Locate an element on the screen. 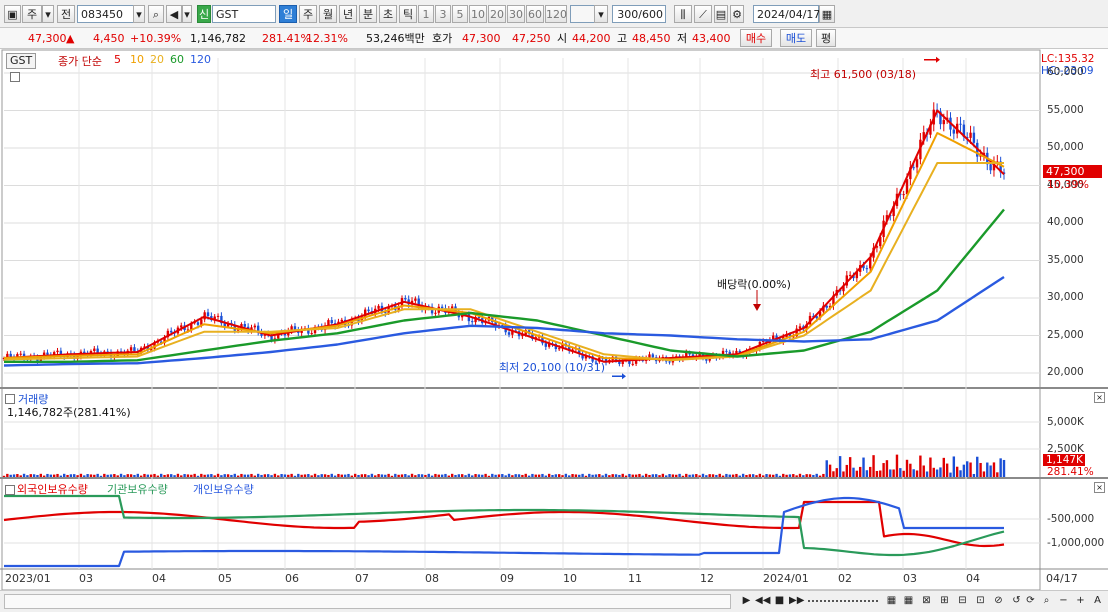 The image size is (1108, 612). legend-ma20: 20 is located at coordinates (157, 59).